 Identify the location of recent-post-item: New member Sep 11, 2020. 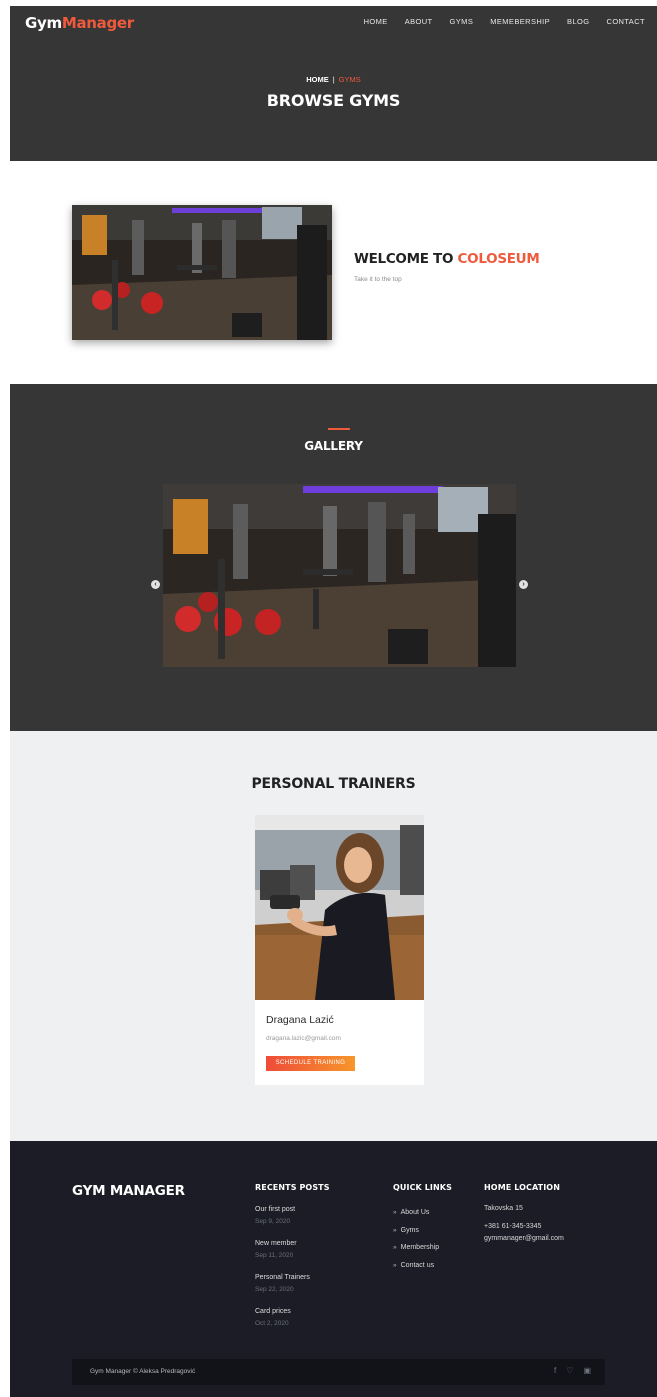
(276, 1249).